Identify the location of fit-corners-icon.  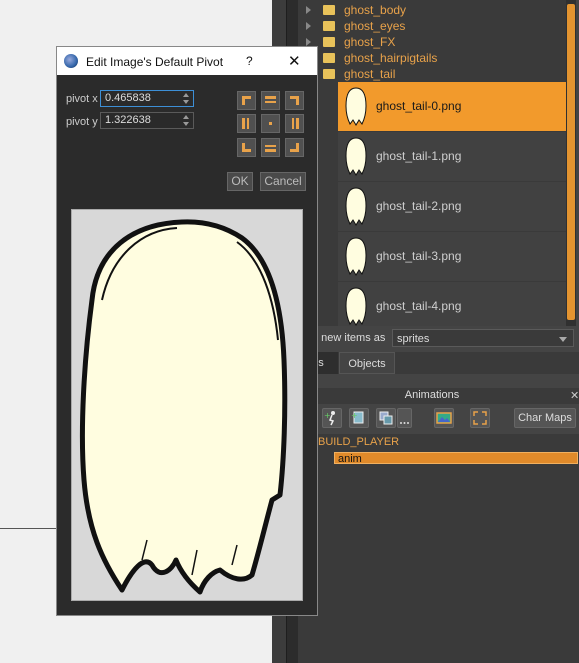
(480, 418).